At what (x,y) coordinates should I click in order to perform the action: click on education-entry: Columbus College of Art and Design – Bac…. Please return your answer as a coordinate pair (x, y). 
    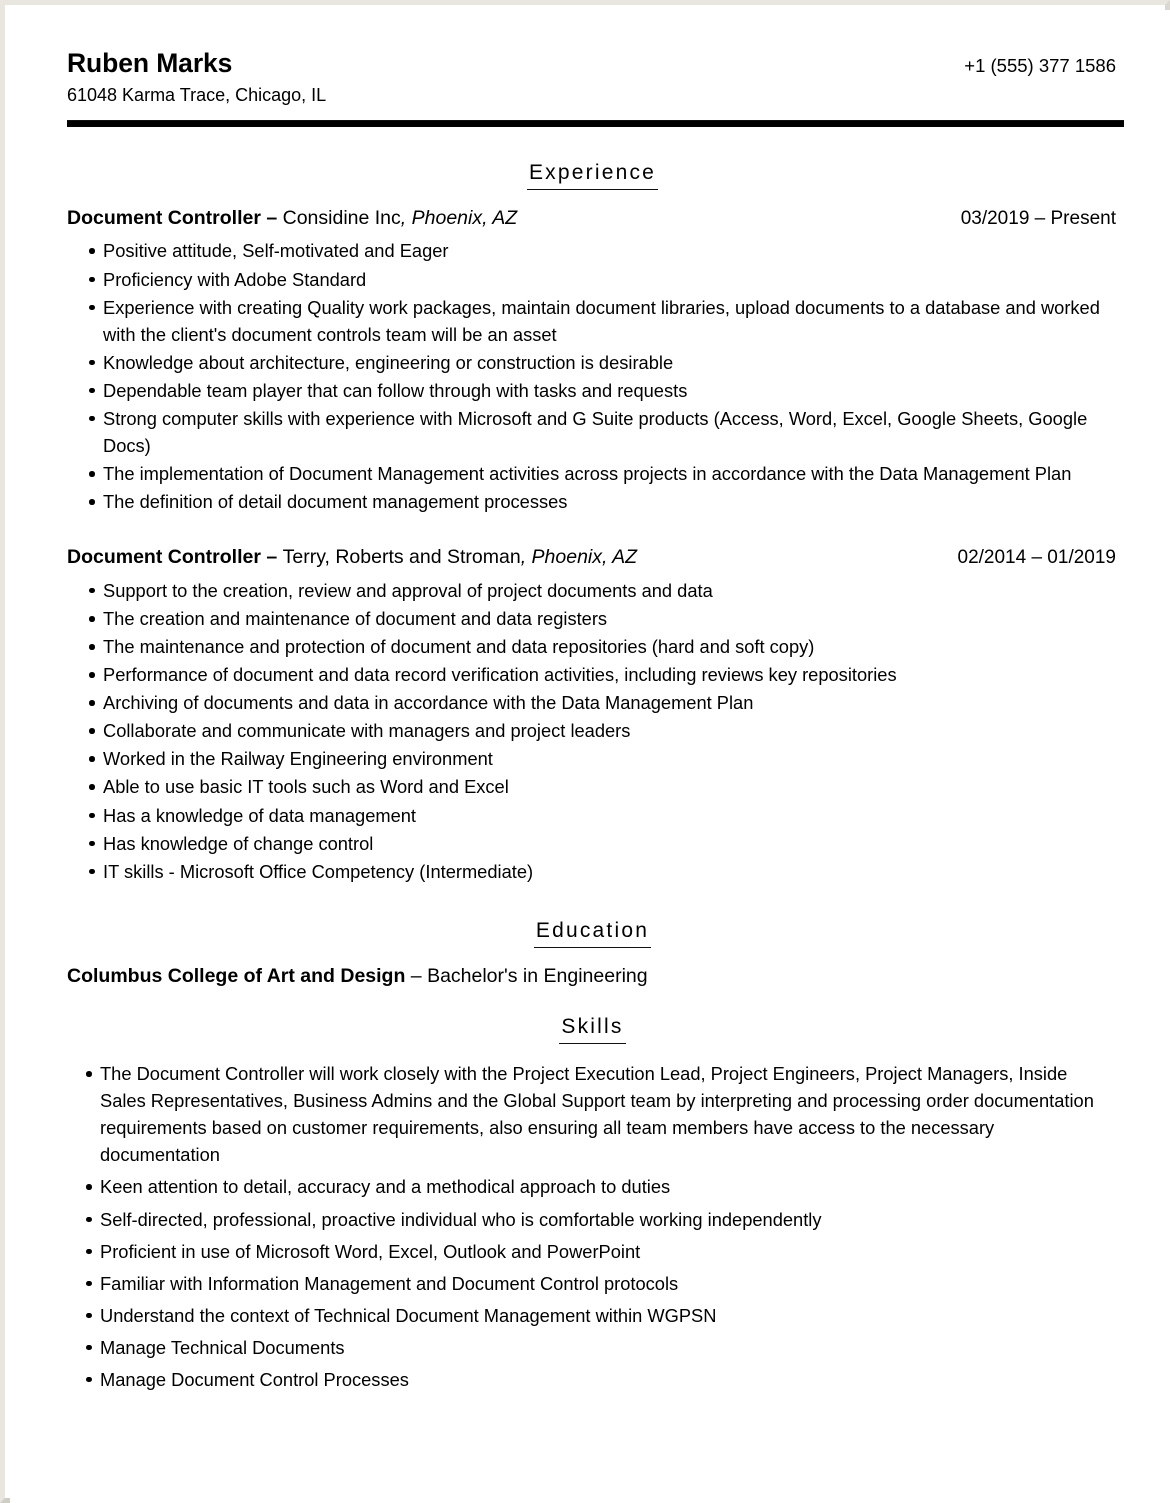
    Looking at the image, I should click on (592, 976).